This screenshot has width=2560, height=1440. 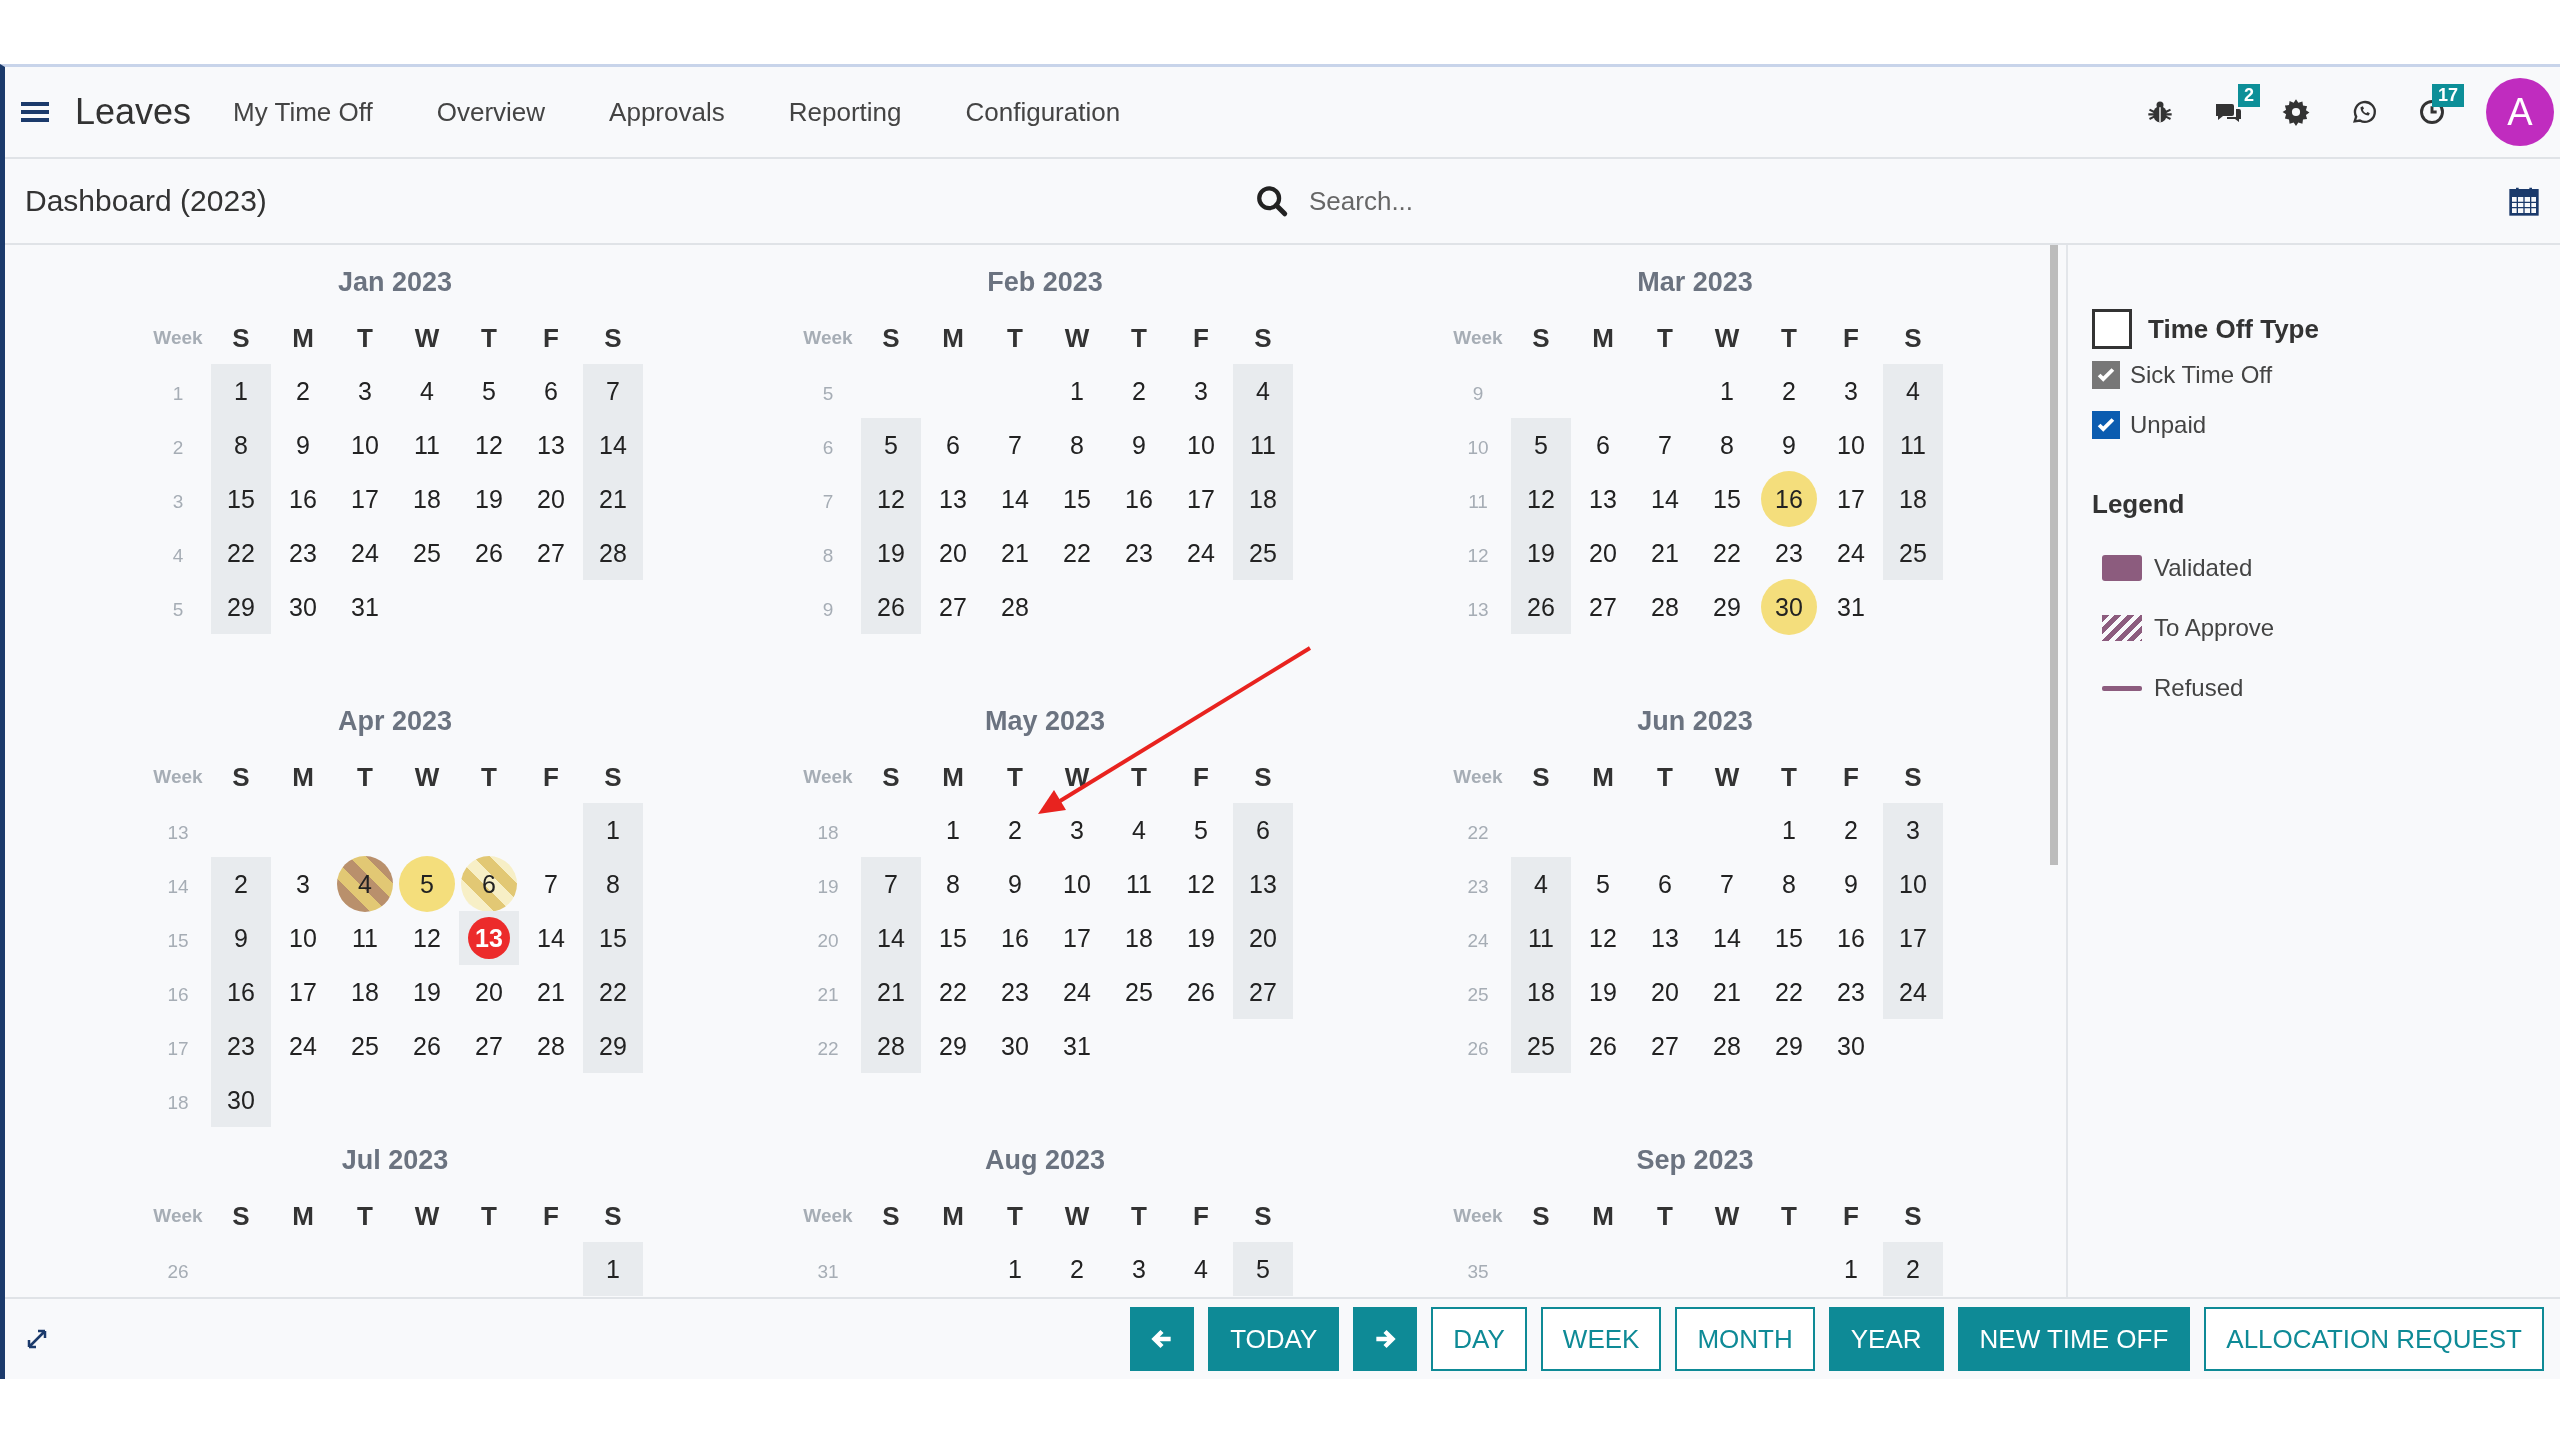 I want to click on next-button, so click(x=1385, y=1339).